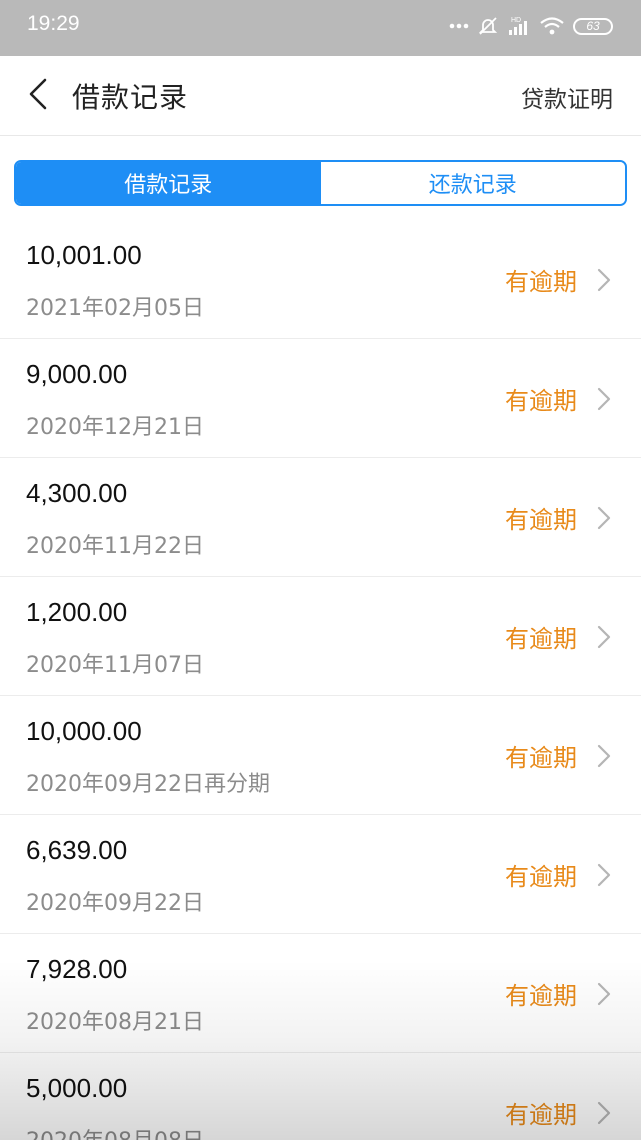  I want to click on battery-icon: 63, so click(593, 26).